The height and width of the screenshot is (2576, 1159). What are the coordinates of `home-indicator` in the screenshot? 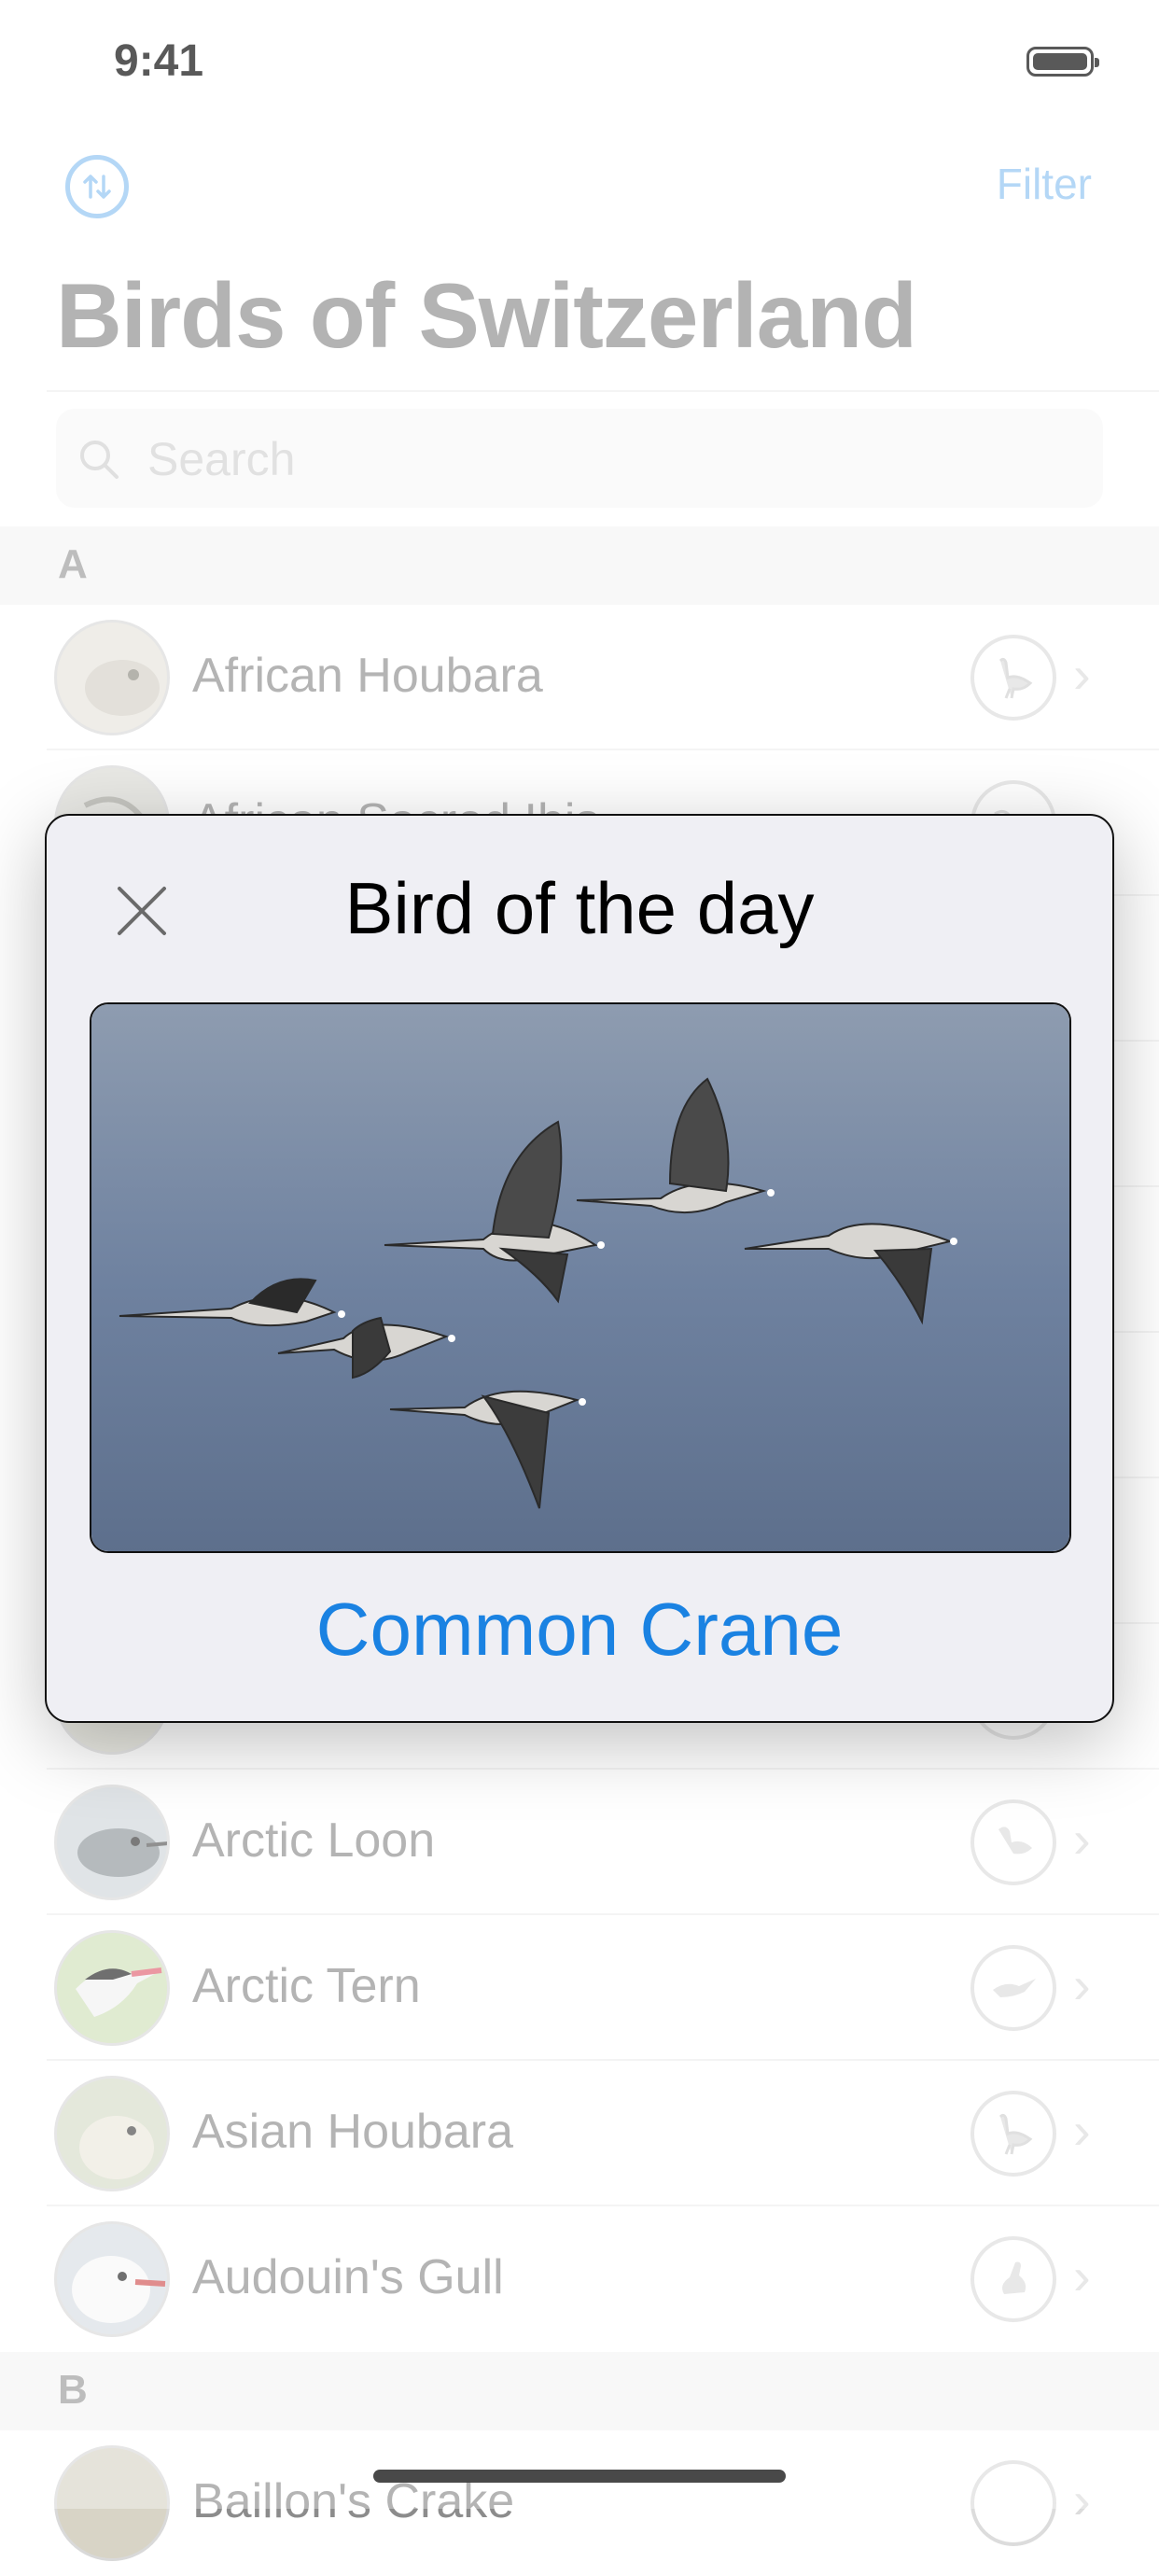 It's located at (579, 2476).